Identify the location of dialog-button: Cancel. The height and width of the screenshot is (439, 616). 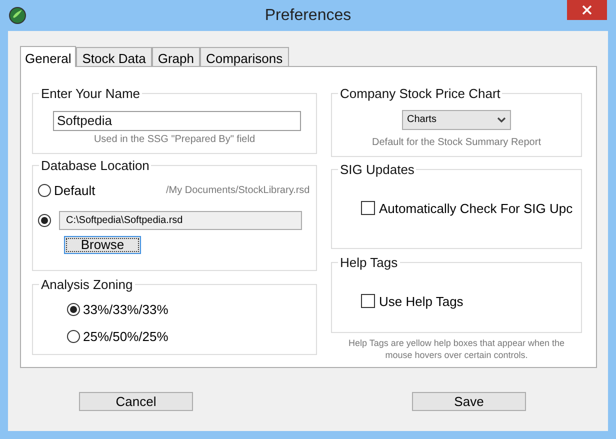
(136, 401).